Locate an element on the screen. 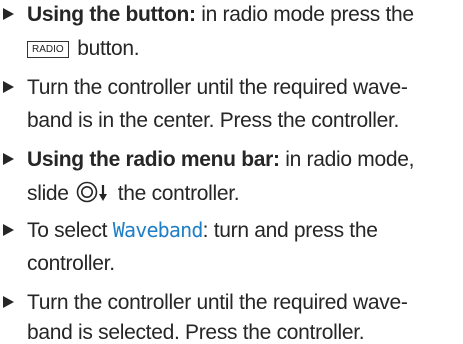  step-5-line-2: band is selected. Press the controller. is located at coordinates (196, 332).